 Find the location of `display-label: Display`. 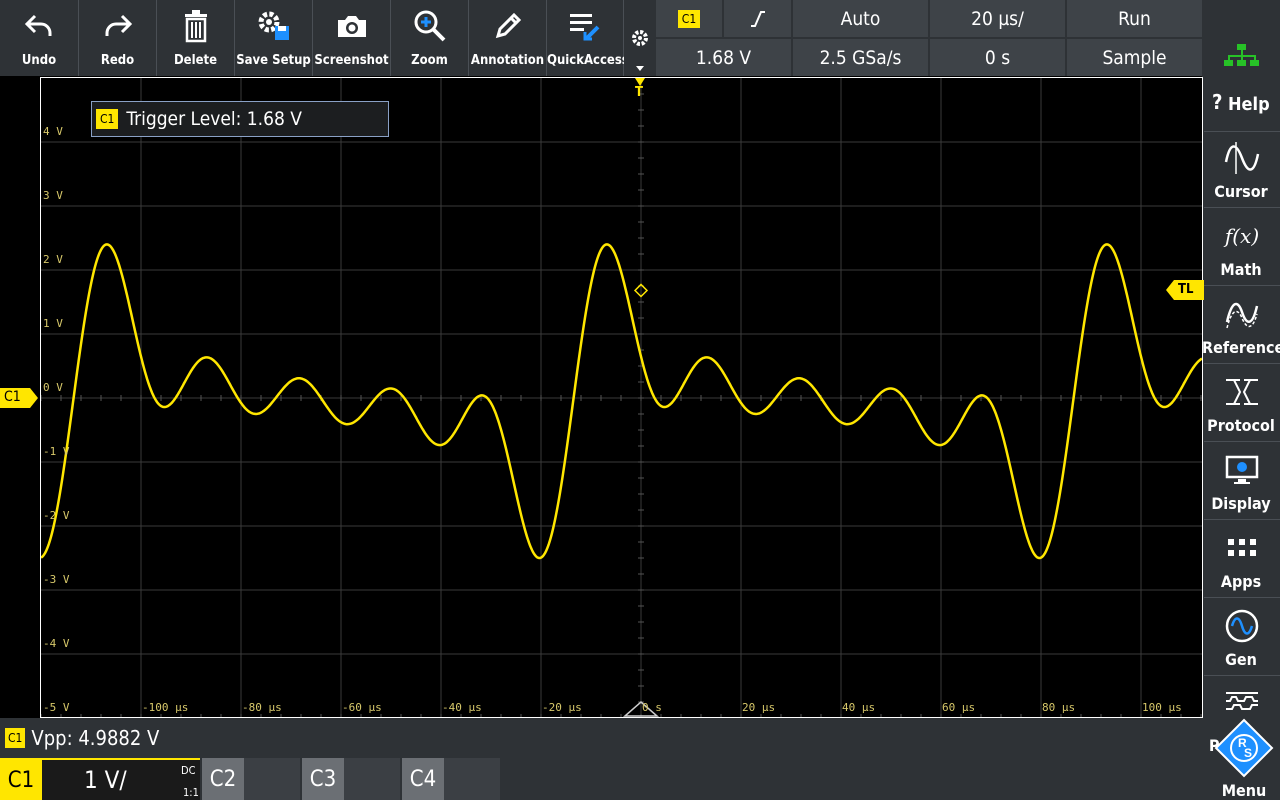

display-label: Display is located at coordinates (1241, 503).